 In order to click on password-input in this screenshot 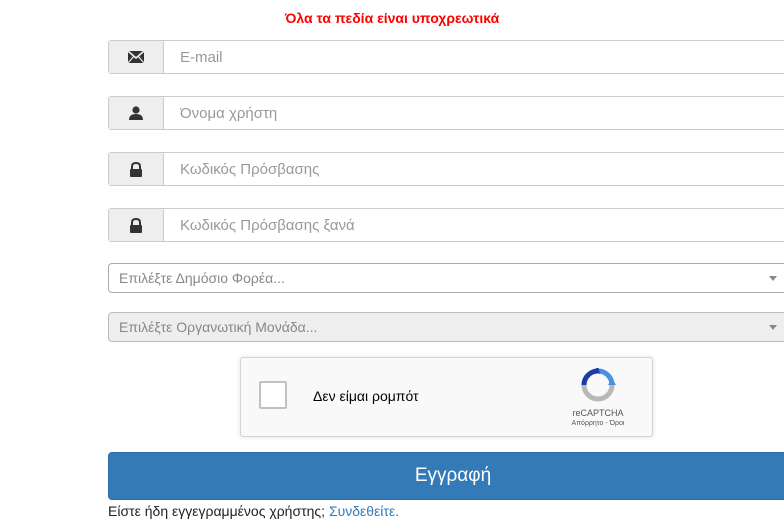, I will do `click(474, 169)`.